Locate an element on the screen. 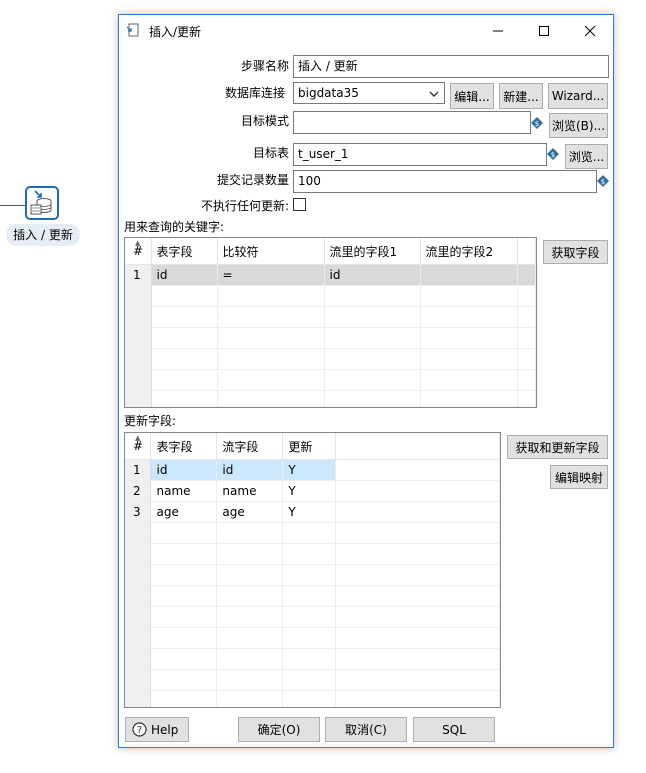 The width and height of the screenshot is (646, 773). table-cell: name is located at coordinates (250, 491).